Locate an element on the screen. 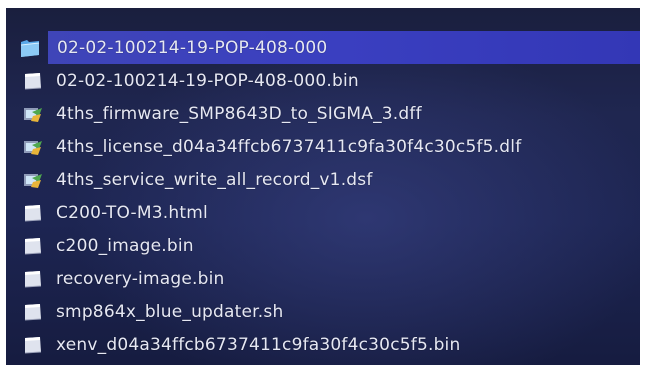  file-name: C200-TO-M3.html is located at coordinates (132, 212).